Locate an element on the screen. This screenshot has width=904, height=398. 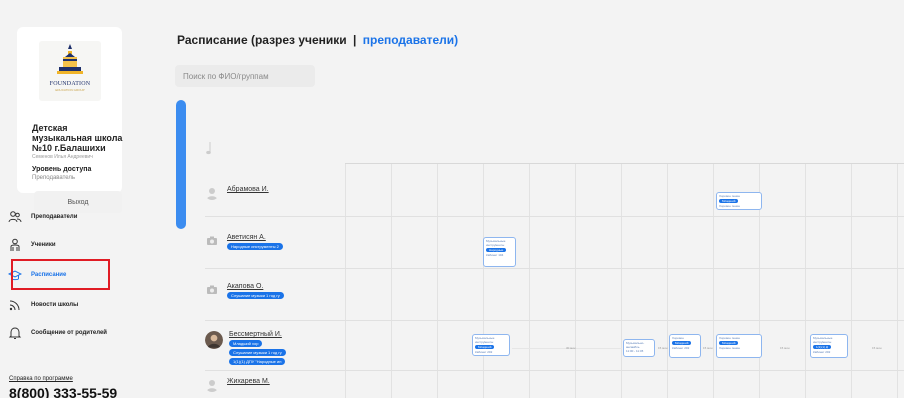
lesson-card: Хоровое Младший Кабинет 202 is located at coordinates (685, 346).